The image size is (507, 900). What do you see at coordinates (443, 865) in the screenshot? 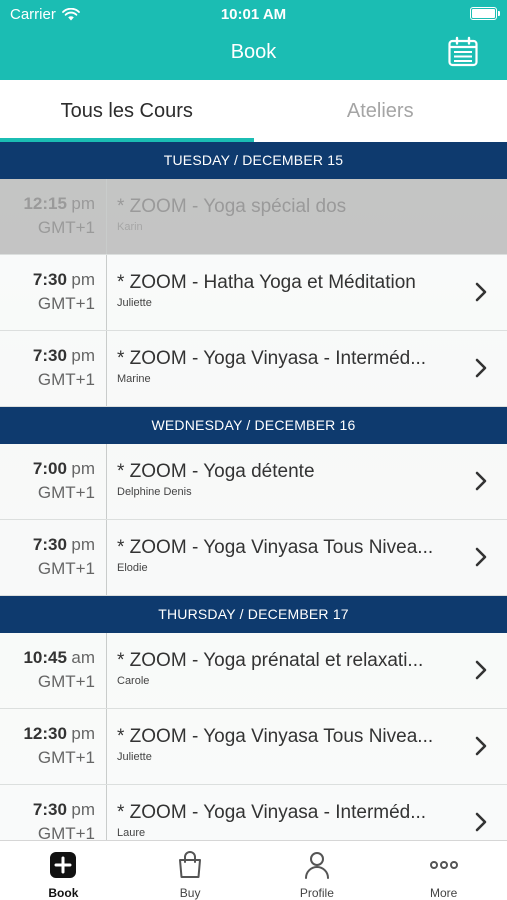
I see `ellipsis-icon` at bounding box center [443, 865].